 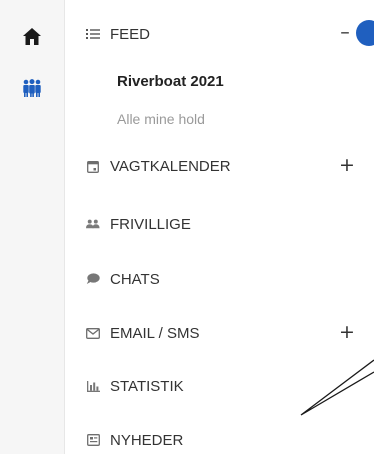 I want to click on menu-item-frivillige-label: FRIVILLIGE, so click(x=150, y=224).